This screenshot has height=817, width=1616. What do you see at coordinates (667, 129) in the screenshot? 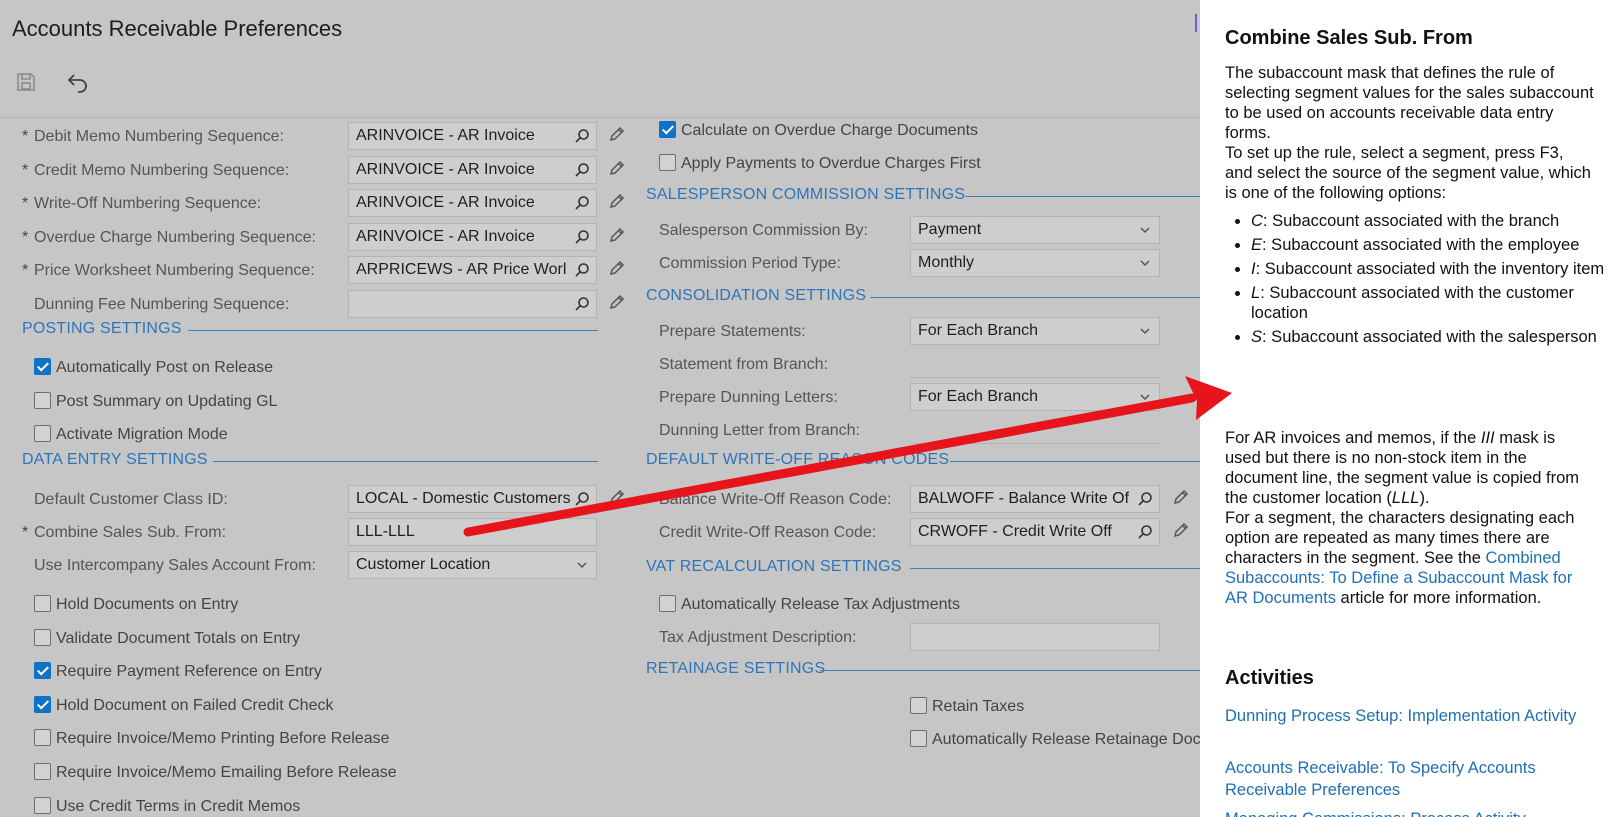
I see `calc-overdue-checkbox` at bounding box center [667, 129].